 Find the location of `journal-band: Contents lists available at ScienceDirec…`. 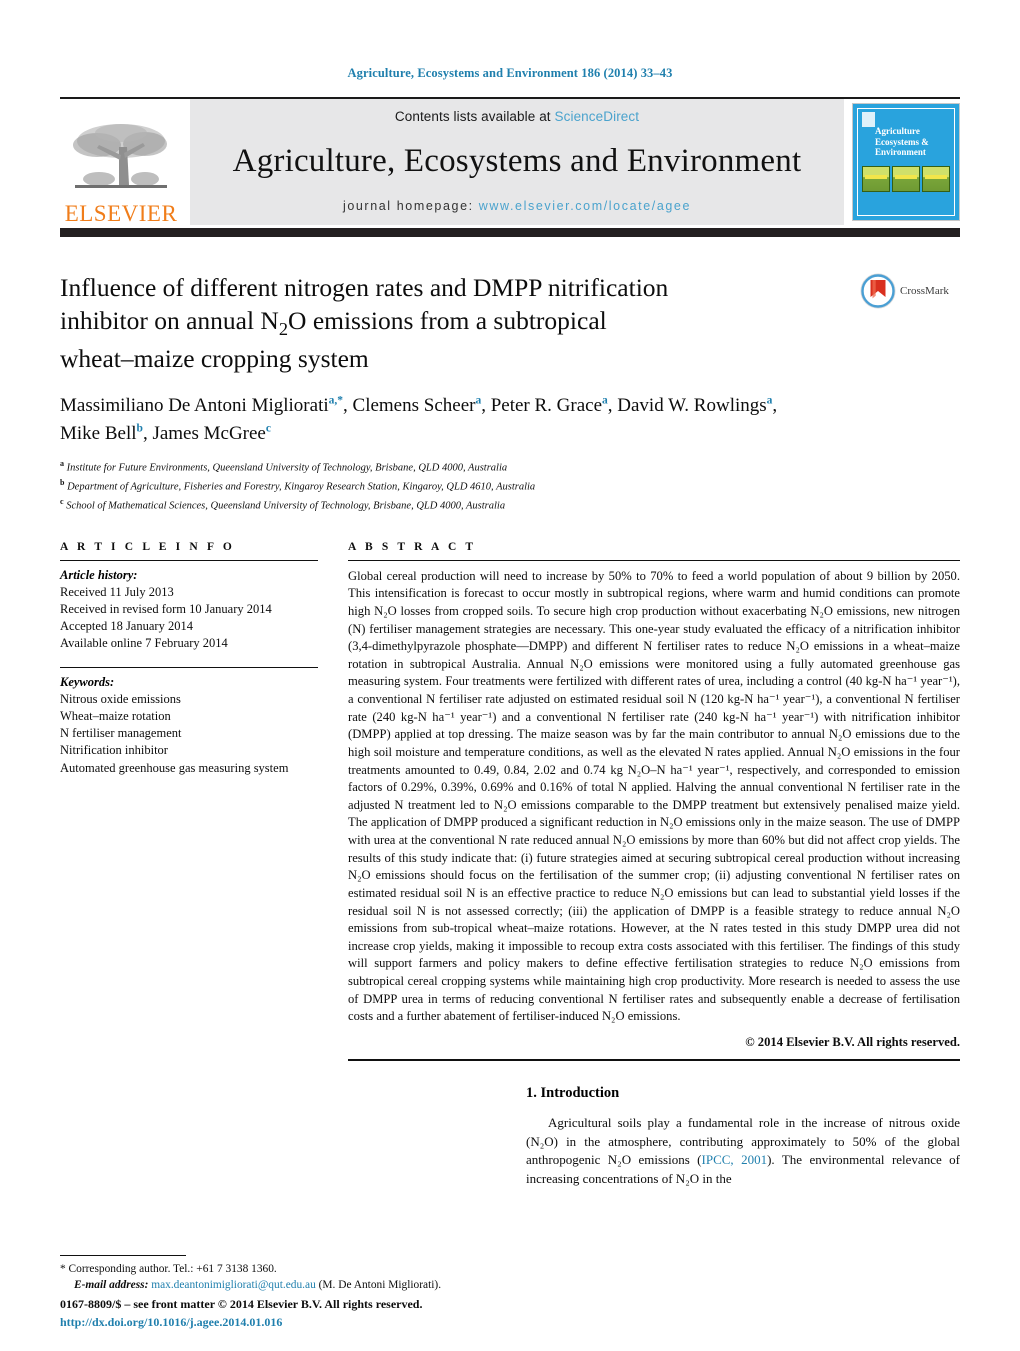

journal-band: Contents lists available at ScienceDirec… is located at coordinates (517, 162).